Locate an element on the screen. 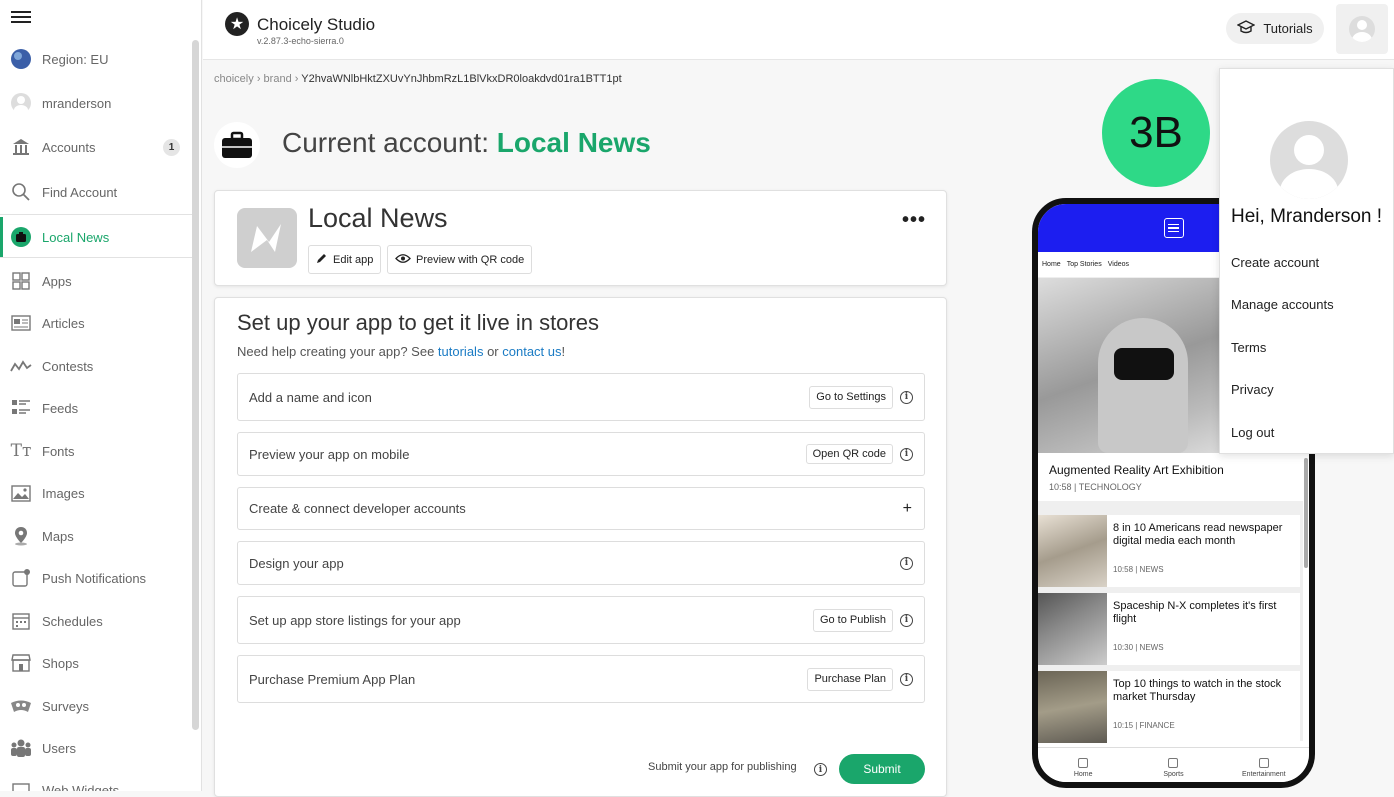 Image resolution: width=1394 pixels, height=797 pixels. feed-icon is located at coordinates (21, 408).